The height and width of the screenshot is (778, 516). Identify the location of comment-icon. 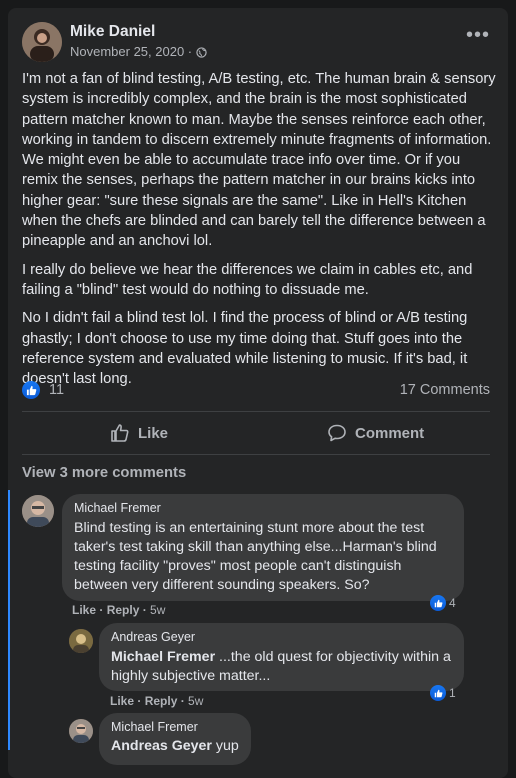
(337, 433).